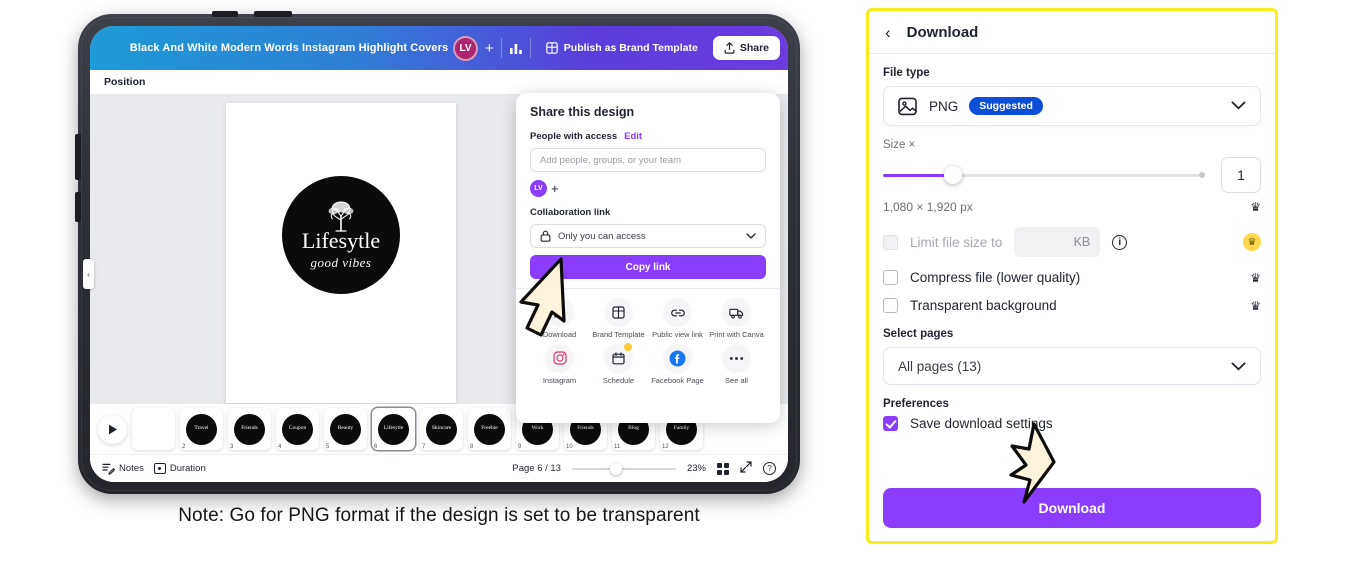 This screenshot has width=1366, height=564. I want to click on share-action-print-with-canva: Print with Canva, so click(736, 319).